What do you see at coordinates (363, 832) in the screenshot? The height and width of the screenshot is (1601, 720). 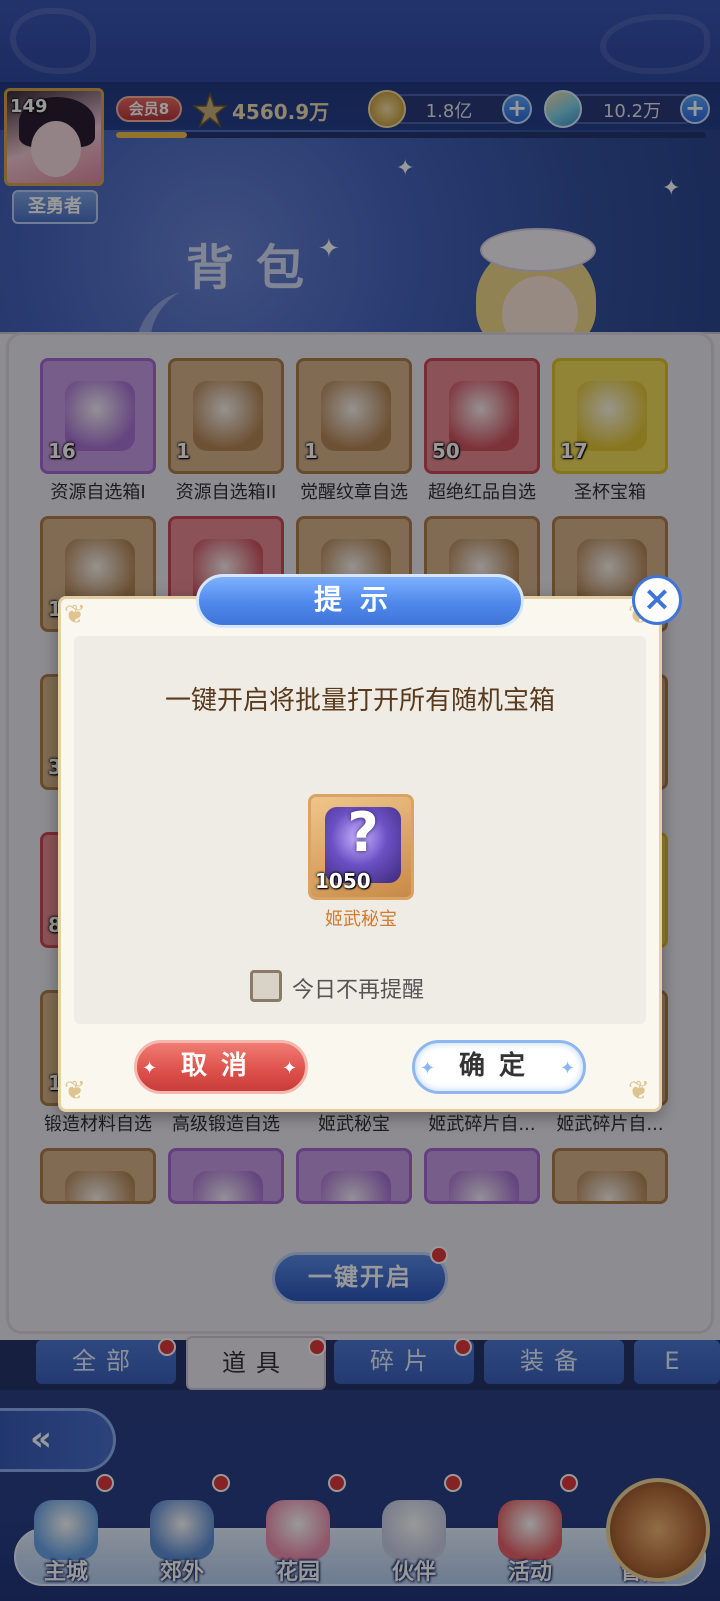 I see `question-mark-icon: ?` at bounding box center [363, 832].